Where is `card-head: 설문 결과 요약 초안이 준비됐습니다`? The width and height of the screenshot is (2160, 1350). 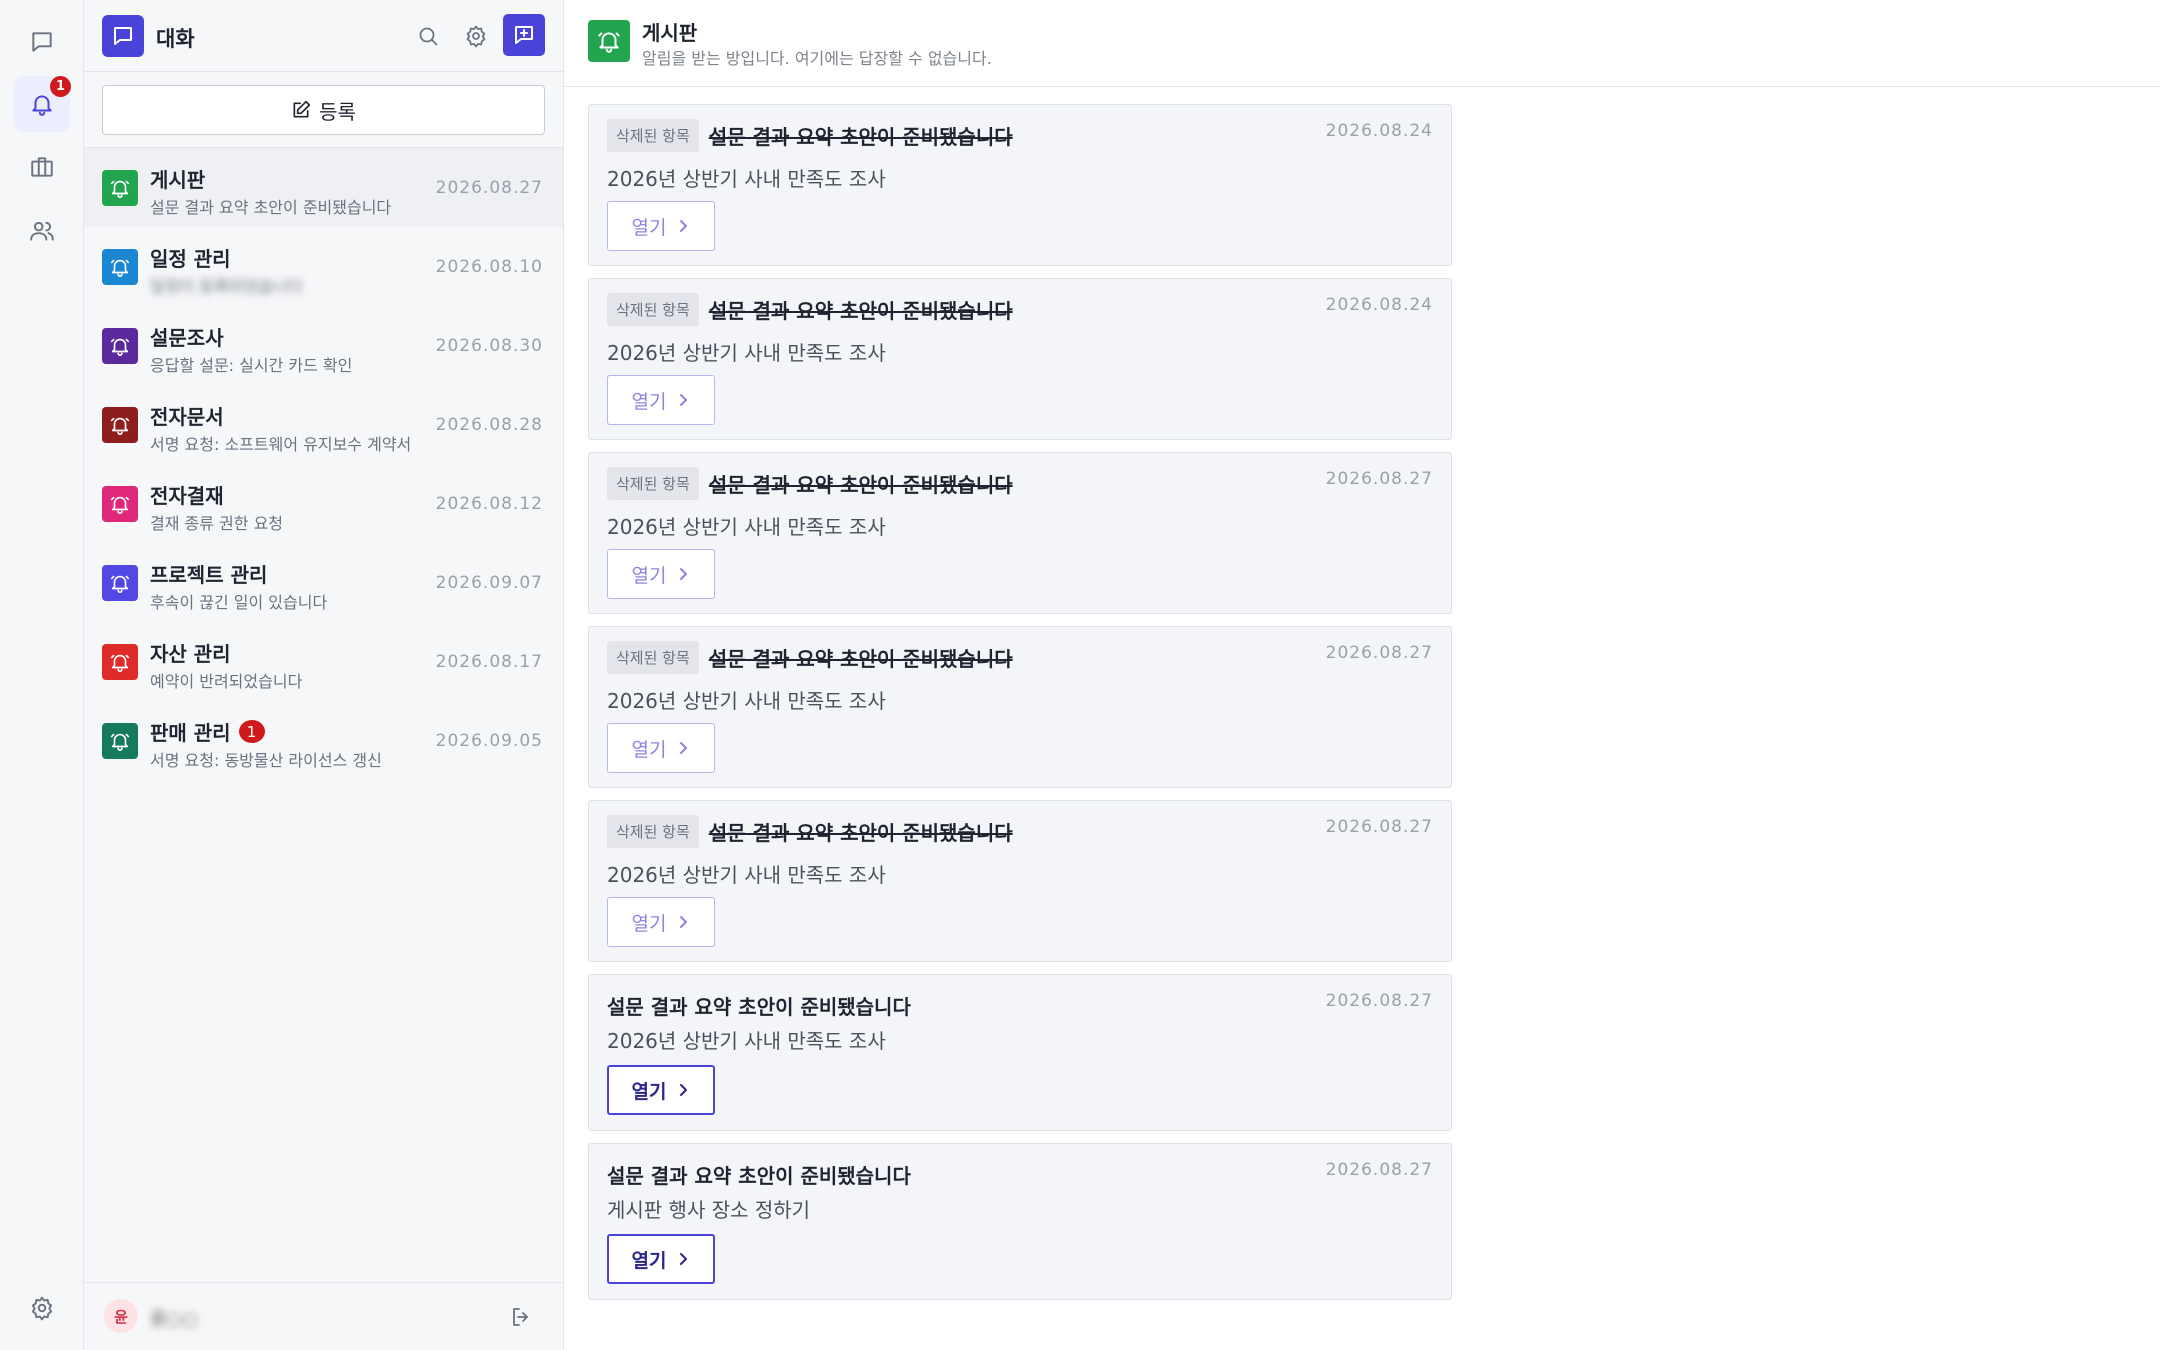
card-head: 설문 결과 요약 초안이 준비됐습니다 is located at coordinates (759, 1174).